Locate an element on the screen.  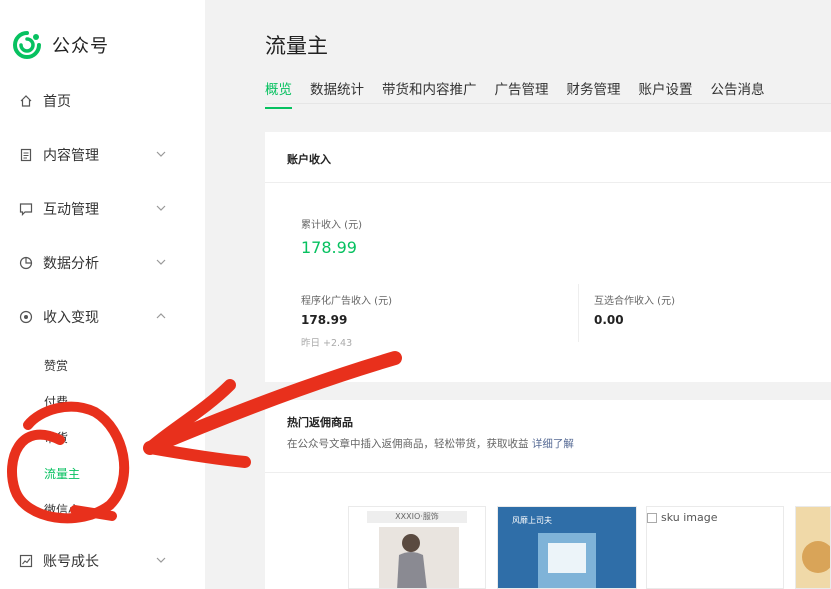
sidebar-subitem-traffic-master: 流量主 is located at coordinates (62, 473).